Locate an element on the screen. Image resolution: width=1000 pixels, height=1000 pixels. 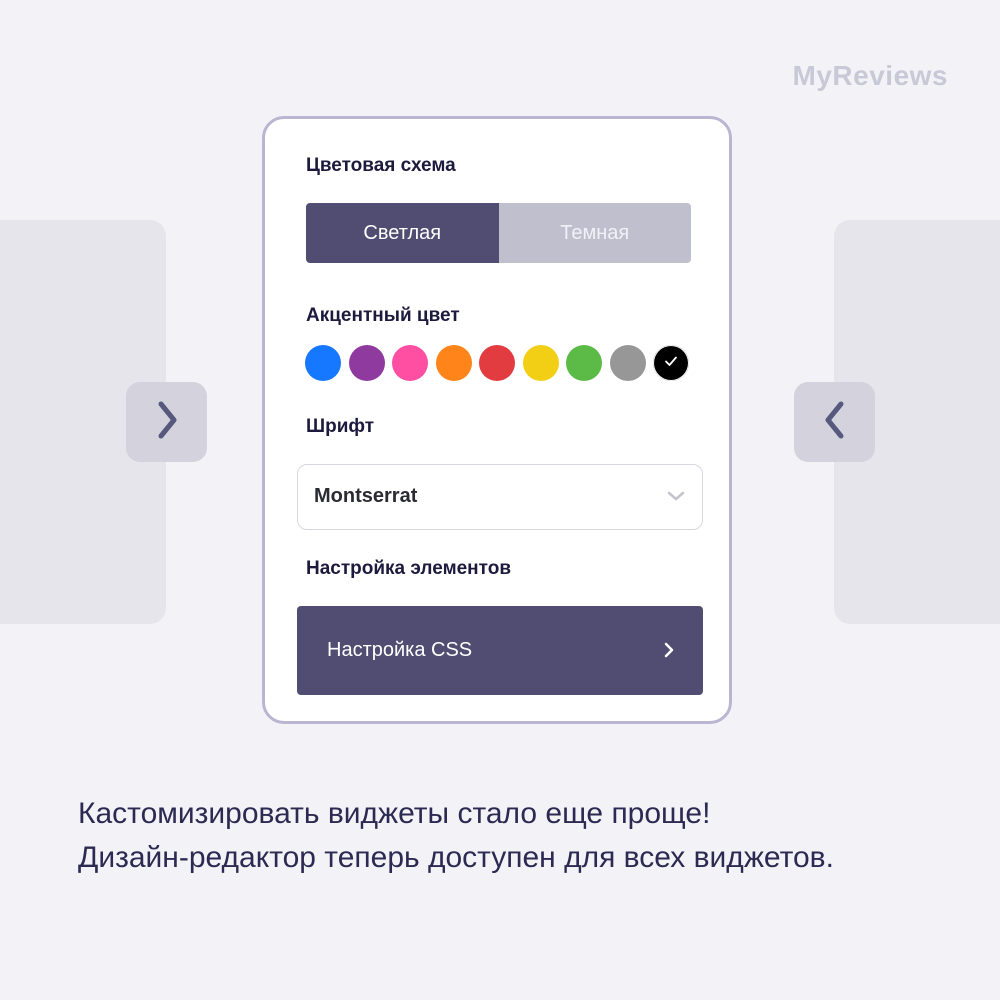
color-scheme-dark-option: Темная is located at coordinates (594, 233).